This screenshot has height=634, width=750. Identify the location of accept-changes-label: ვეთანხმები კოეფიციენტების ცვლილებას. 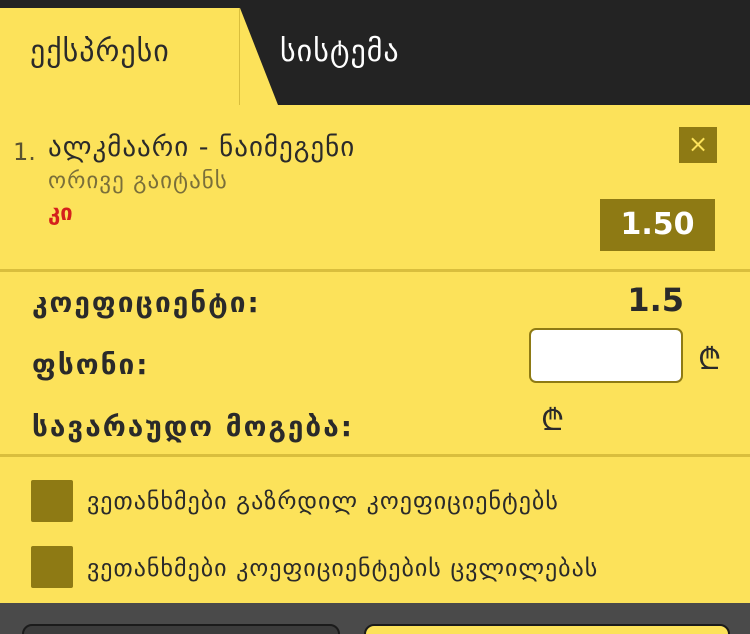
(342, 568).